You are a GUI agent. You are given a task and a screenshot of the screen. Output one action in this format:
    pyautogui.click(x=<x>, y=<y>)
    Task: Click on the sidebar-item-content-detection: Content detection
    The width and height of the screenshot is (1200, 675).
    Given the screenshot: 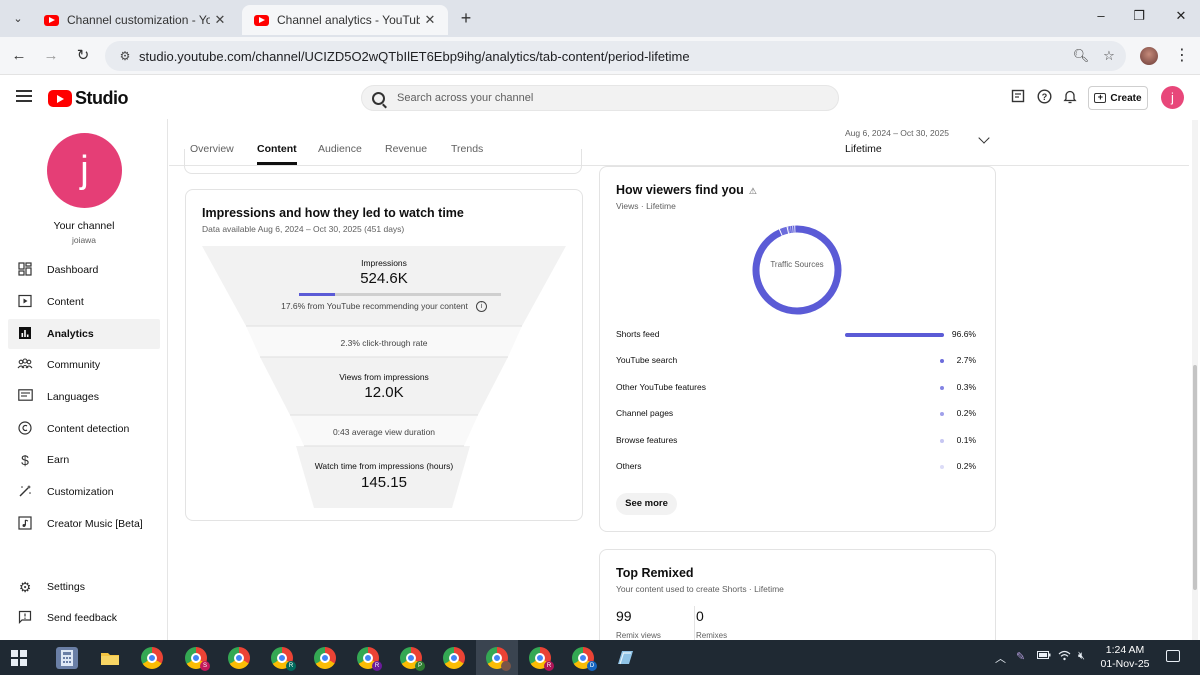 What is the action you would take?
    pyautogui.click(x=84, y=429)
    